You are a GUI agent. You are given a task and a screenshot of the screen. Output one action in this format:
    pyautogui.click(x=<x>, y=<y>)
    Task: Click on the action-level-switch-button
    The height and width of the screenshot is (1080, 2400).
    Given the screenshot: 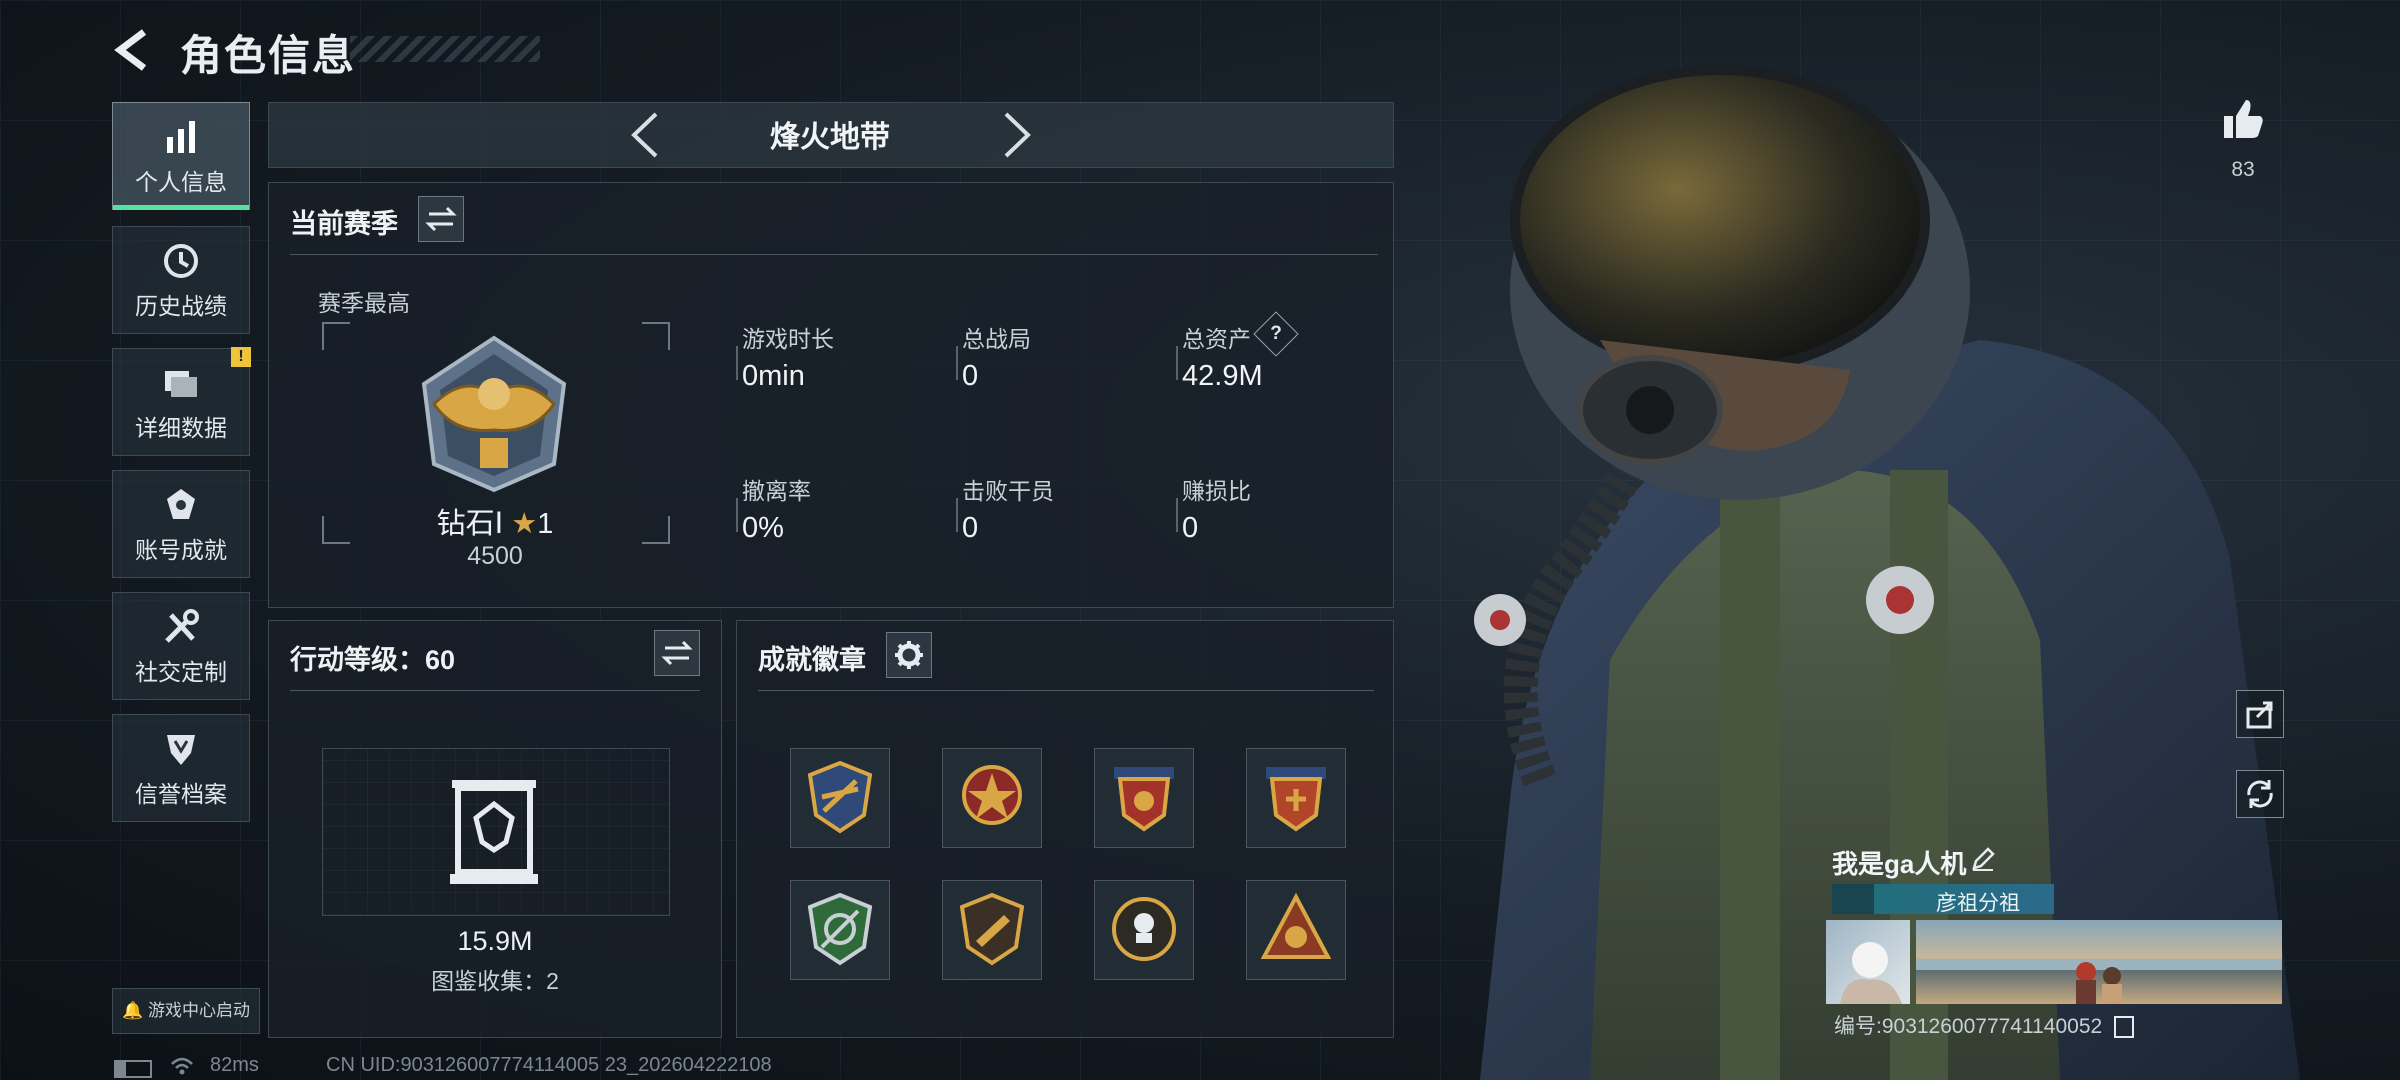 What is the action you would take?
    pyautogui.click(x=677, y=653)
    